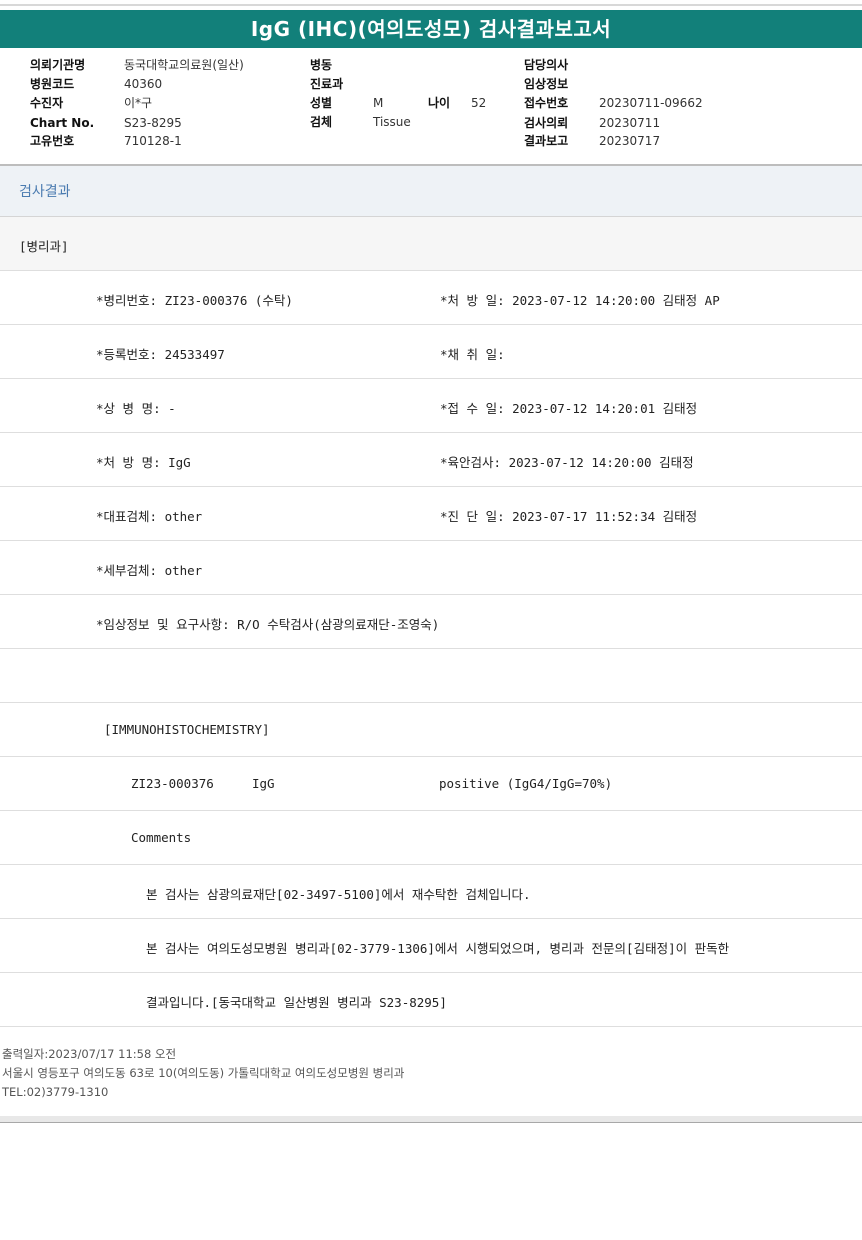 This screenshot has height=1240, width=862. Describe the element at coordinates (161, 837) in the screenshot. I see `comments-label: Comments` at that location.